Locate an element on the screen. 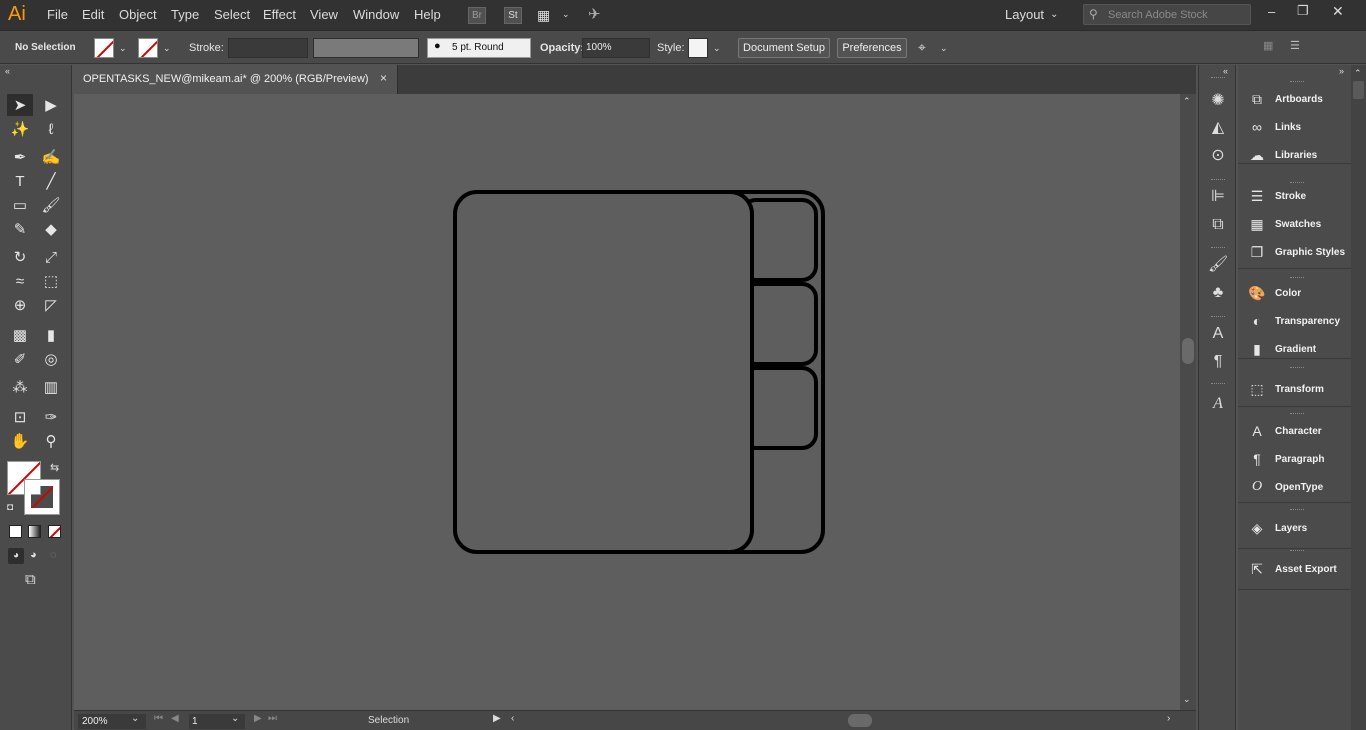 The image size is (1366, 730). stroke-weight-field is located at coordinates (268, 48).